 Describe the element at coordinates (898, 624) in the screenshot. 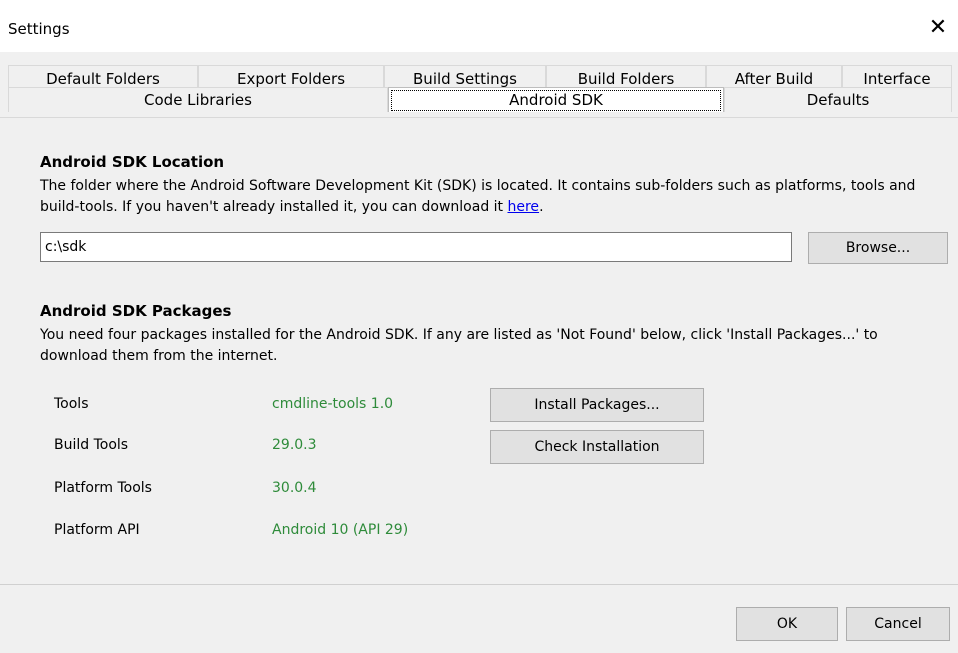

I see `cancel-button: Cancel` at that location.